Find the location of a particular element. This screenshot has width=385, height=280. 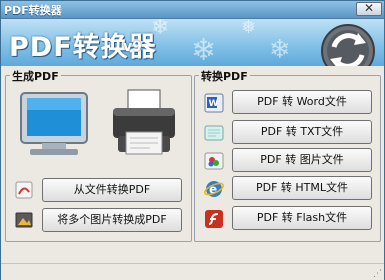

pdf-to-image-button: PDF 转 图片文件 is located at coordinates (302, 160).